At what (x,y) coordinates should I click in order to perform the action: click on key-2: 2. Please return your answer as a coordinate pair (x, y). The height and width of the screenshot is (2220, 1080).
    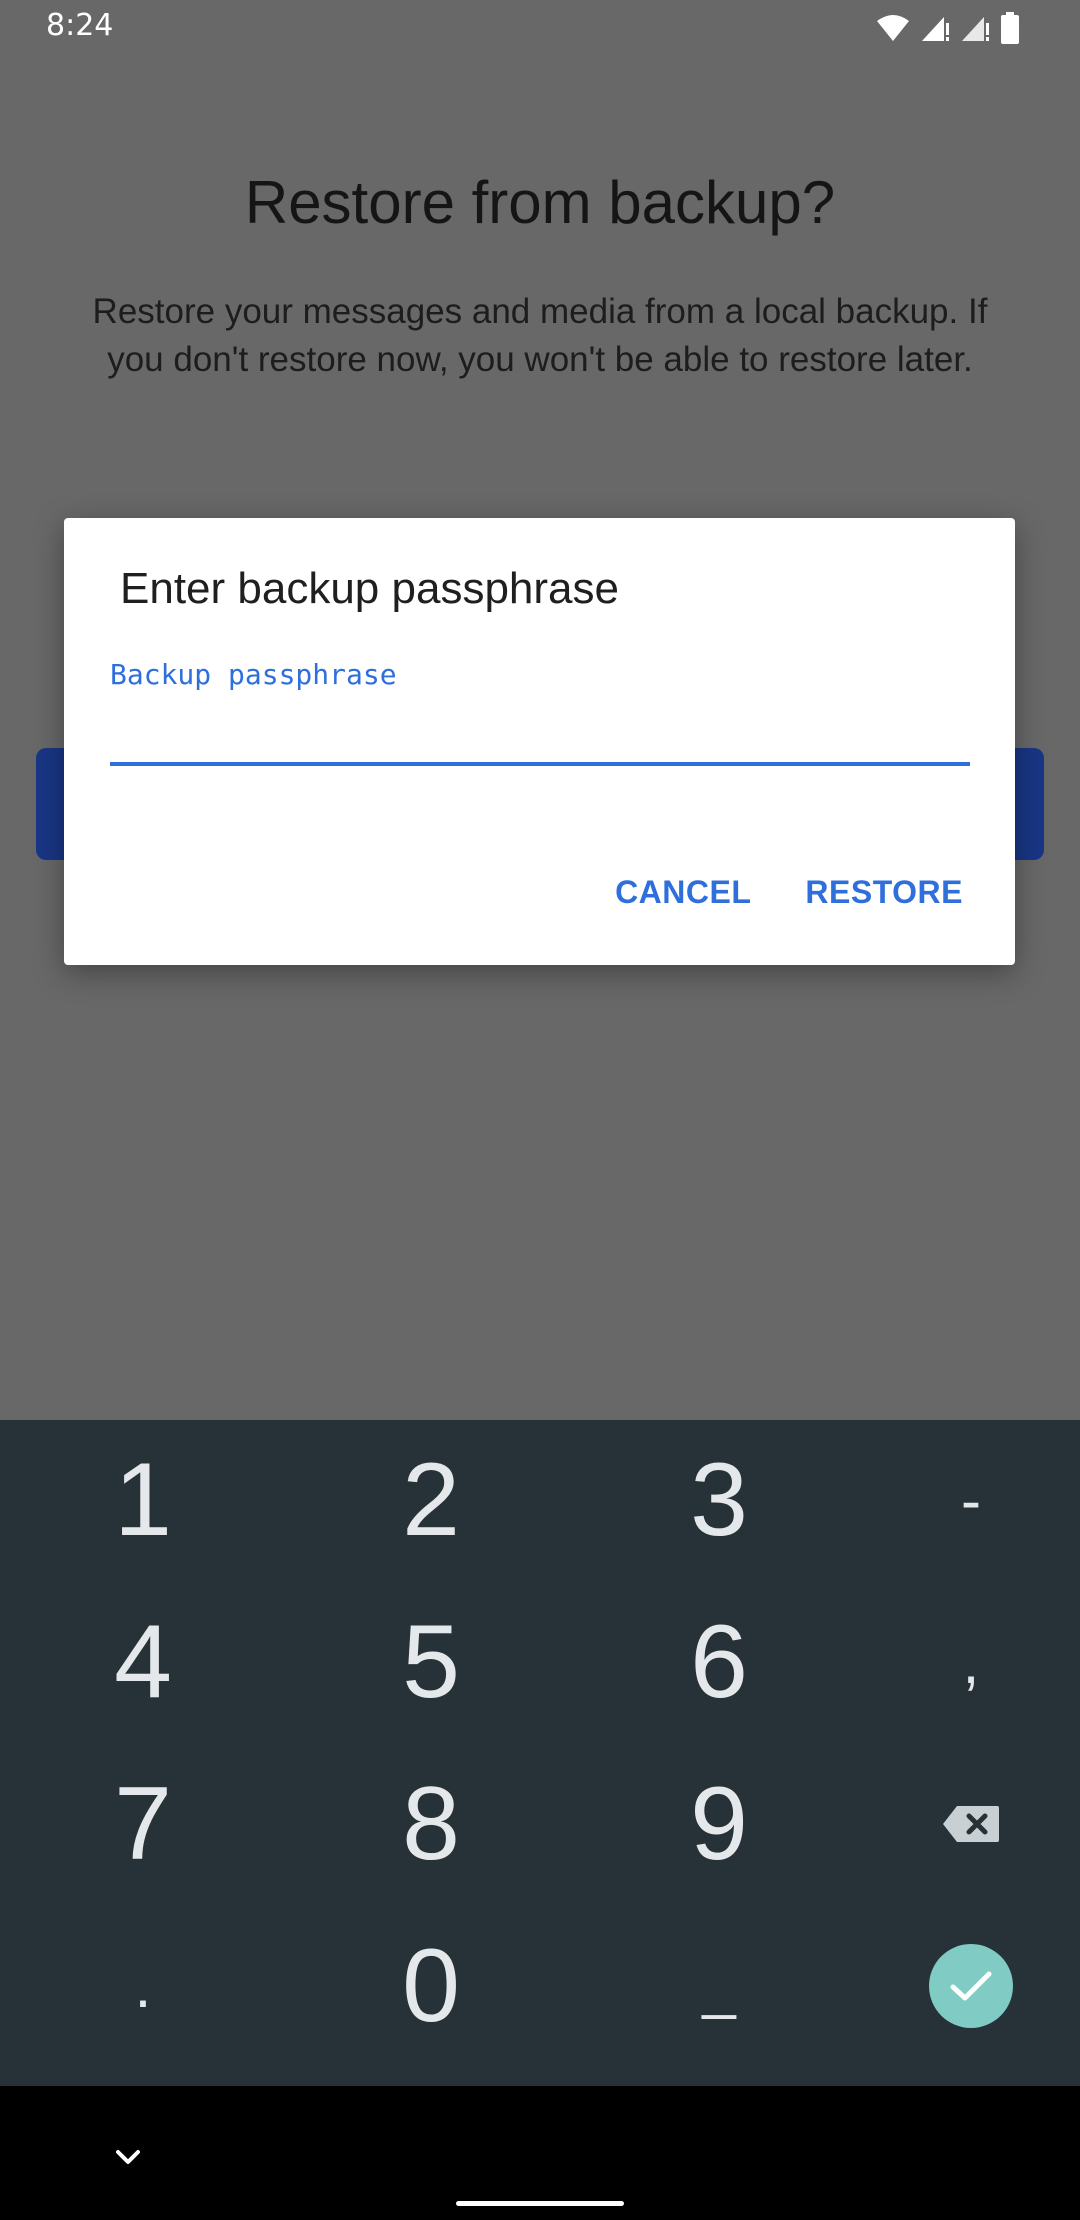
    Looking at the image, I should click on (431, 1500).